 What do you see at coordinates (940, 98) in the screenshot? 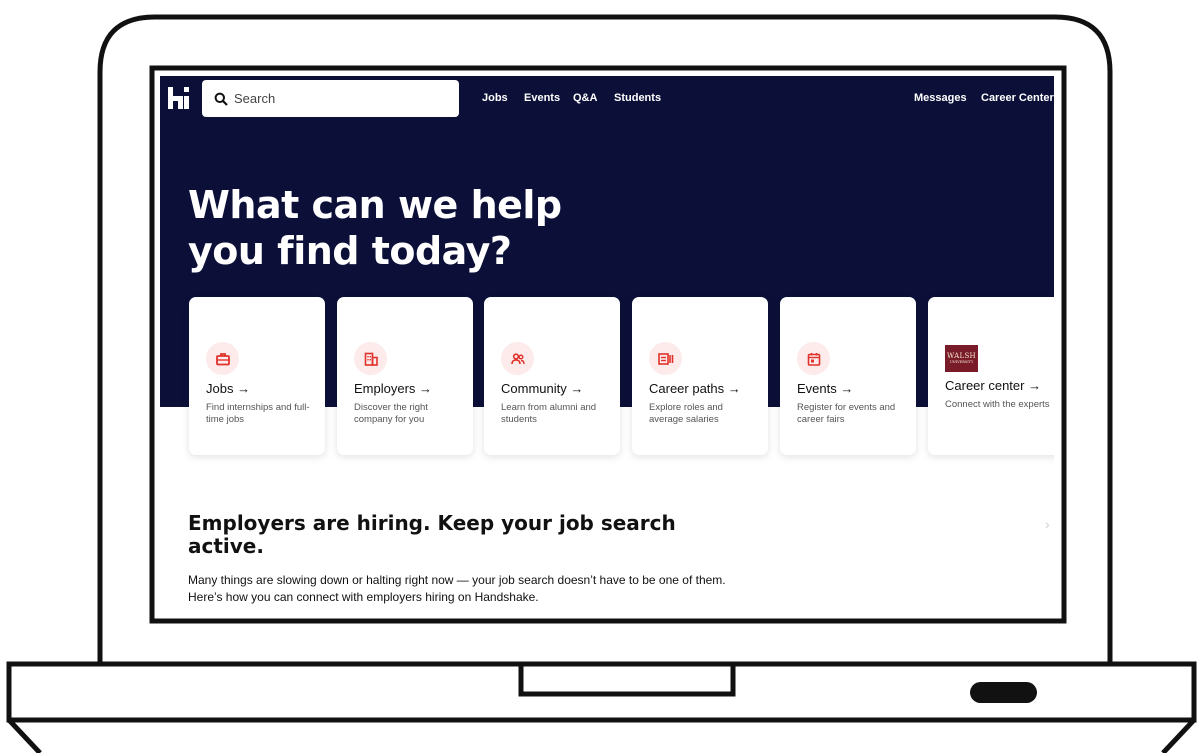
I see `nav-link-messages: Messages` at bounding box center [940, 98].